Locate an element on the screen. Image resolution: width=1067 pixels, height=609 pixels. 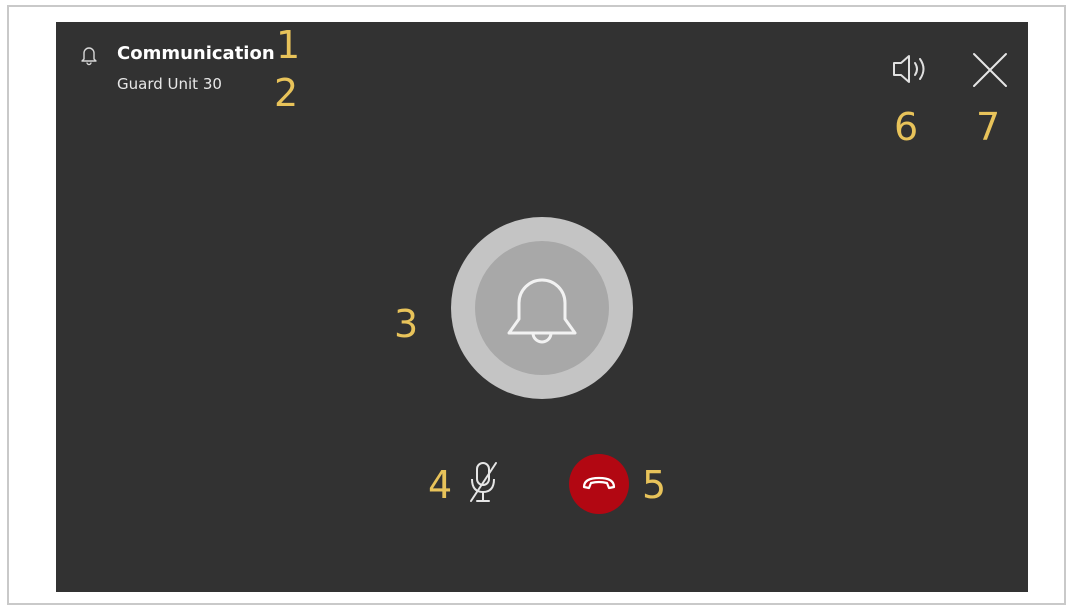
call-bell-button is located at coordinates (542, 308).